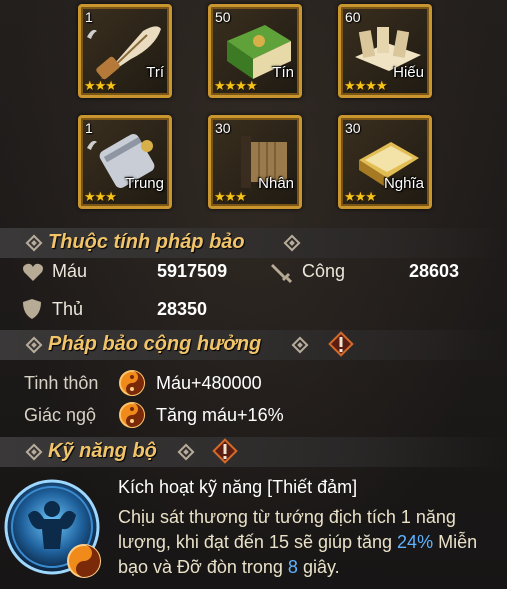 The image size is (507, 589). I want to click on skill-section-header: Kỹ năng bộ, so click(253, 452).